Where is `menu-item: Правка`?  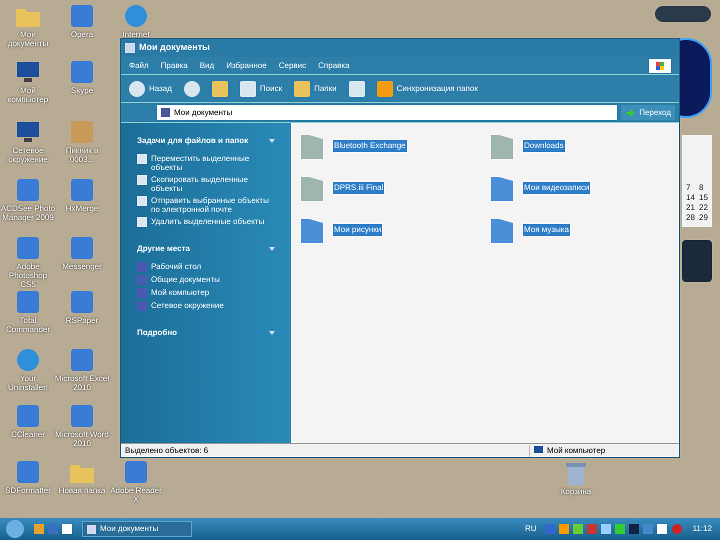 menu-item: Правка is located at coordinates (174, 66).